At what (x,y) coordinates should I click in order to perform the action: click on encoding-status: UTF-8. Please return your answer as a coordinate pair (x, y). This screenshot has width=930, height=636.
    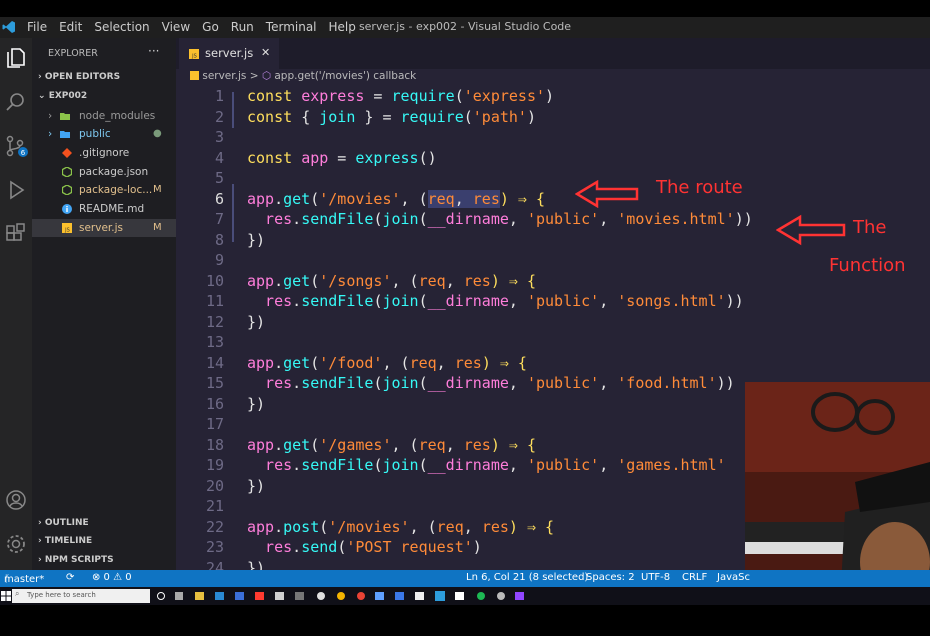
    Looking at the image, I should click on (655, 577).